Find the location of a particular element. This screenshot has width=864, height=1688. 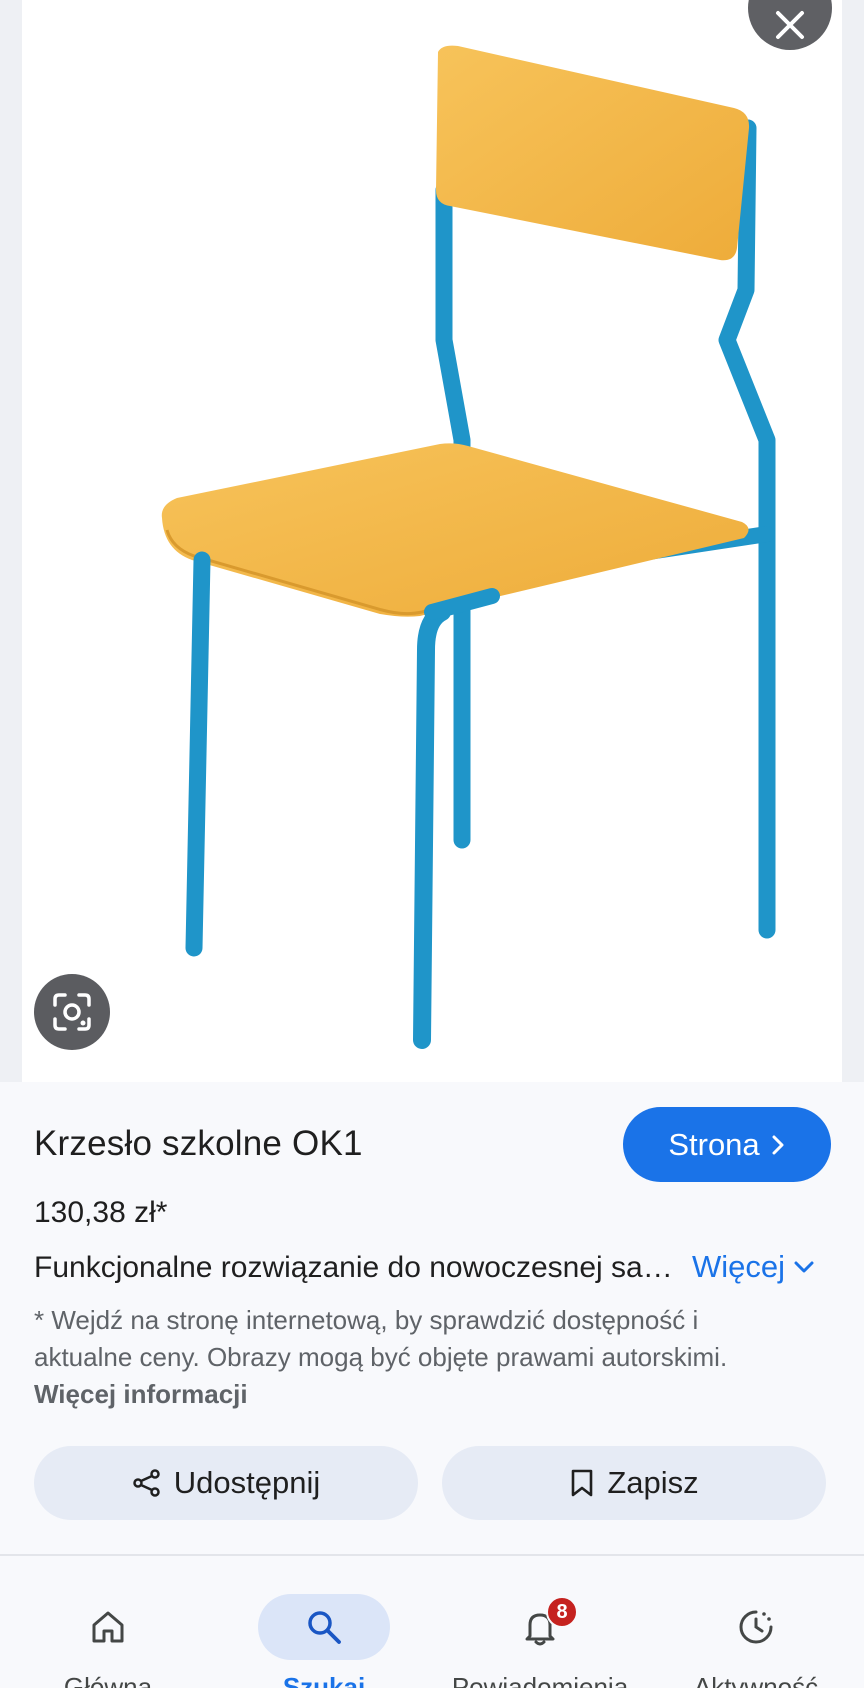

visit-site-button: Strona is located at coordinates (727, 1144).